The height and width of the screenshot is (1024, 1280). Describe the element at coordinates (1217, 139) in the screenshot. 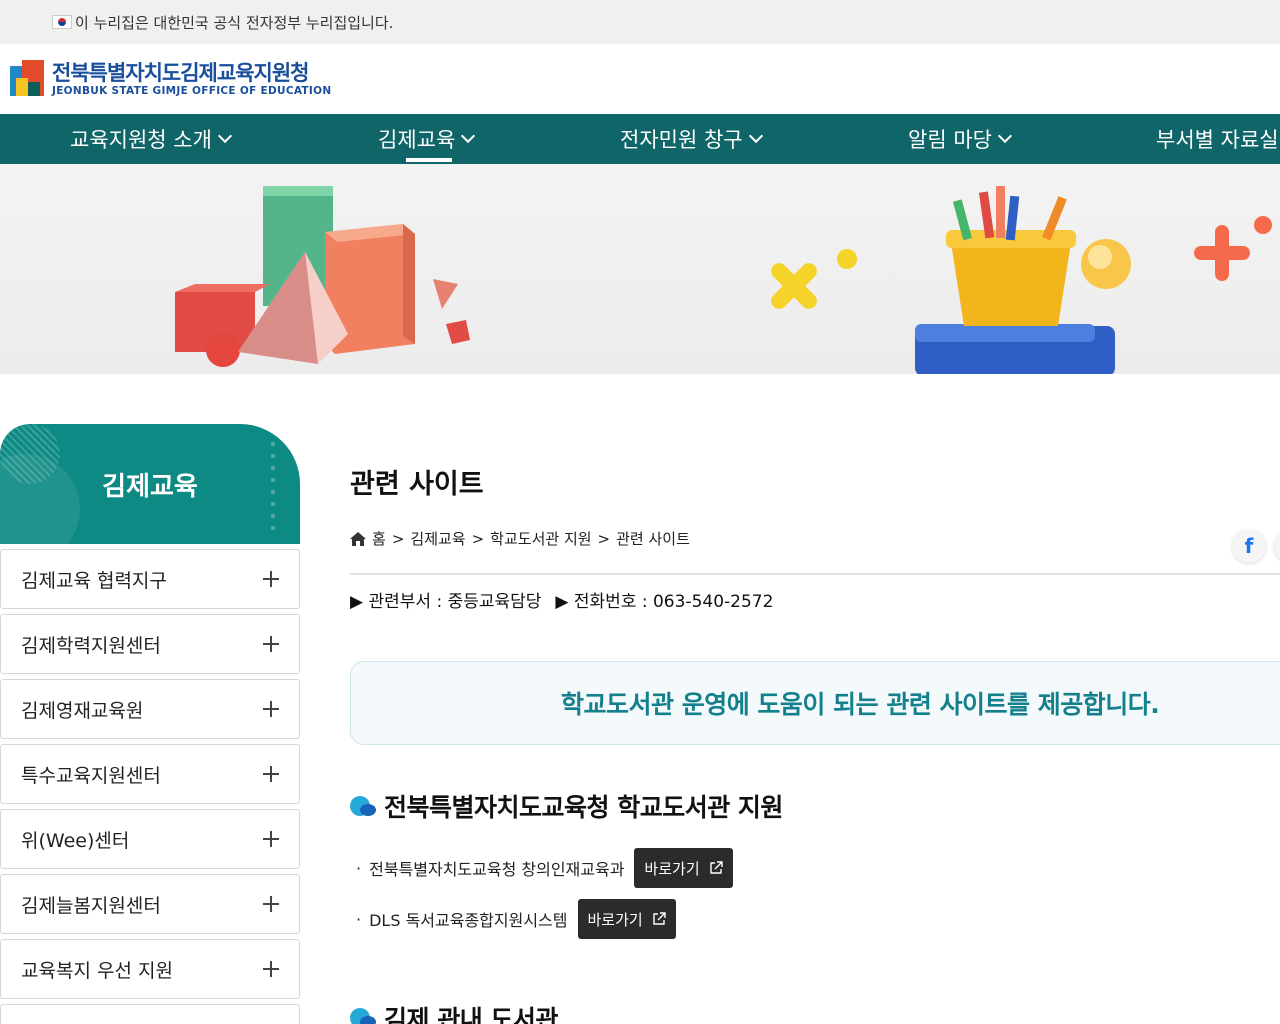

I see `nav-item-dept-archive: 부서별 자료실` at that location.